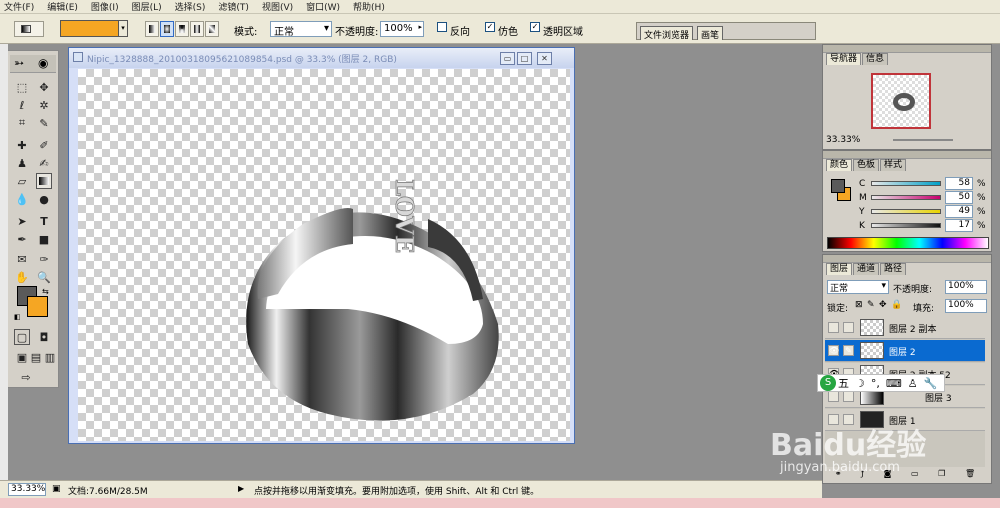 This screenshot has height=508, width=1000. I want to click on tab-layers: 图层, so click(839, 269).